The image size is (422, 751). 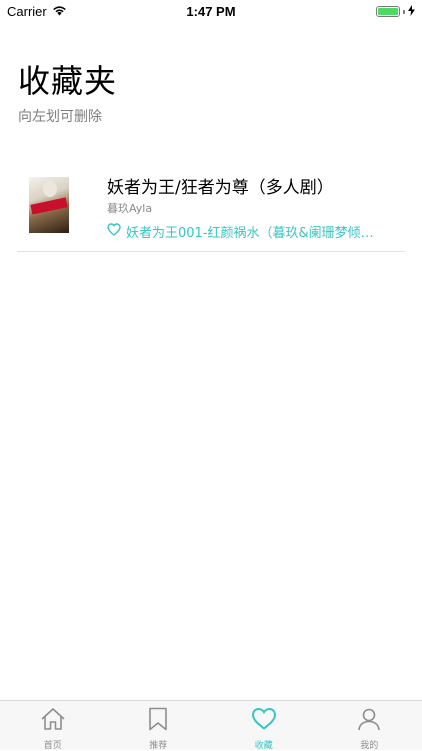 I want to click on status-time: 1:47 PM, so click(x=211, y=11).